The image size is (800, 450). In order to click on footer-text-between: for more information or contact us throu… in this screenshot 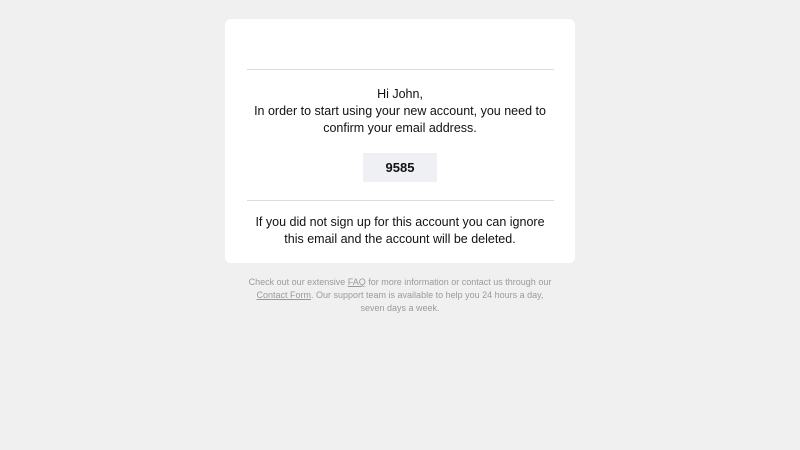, I will do `click(458, 282)`.